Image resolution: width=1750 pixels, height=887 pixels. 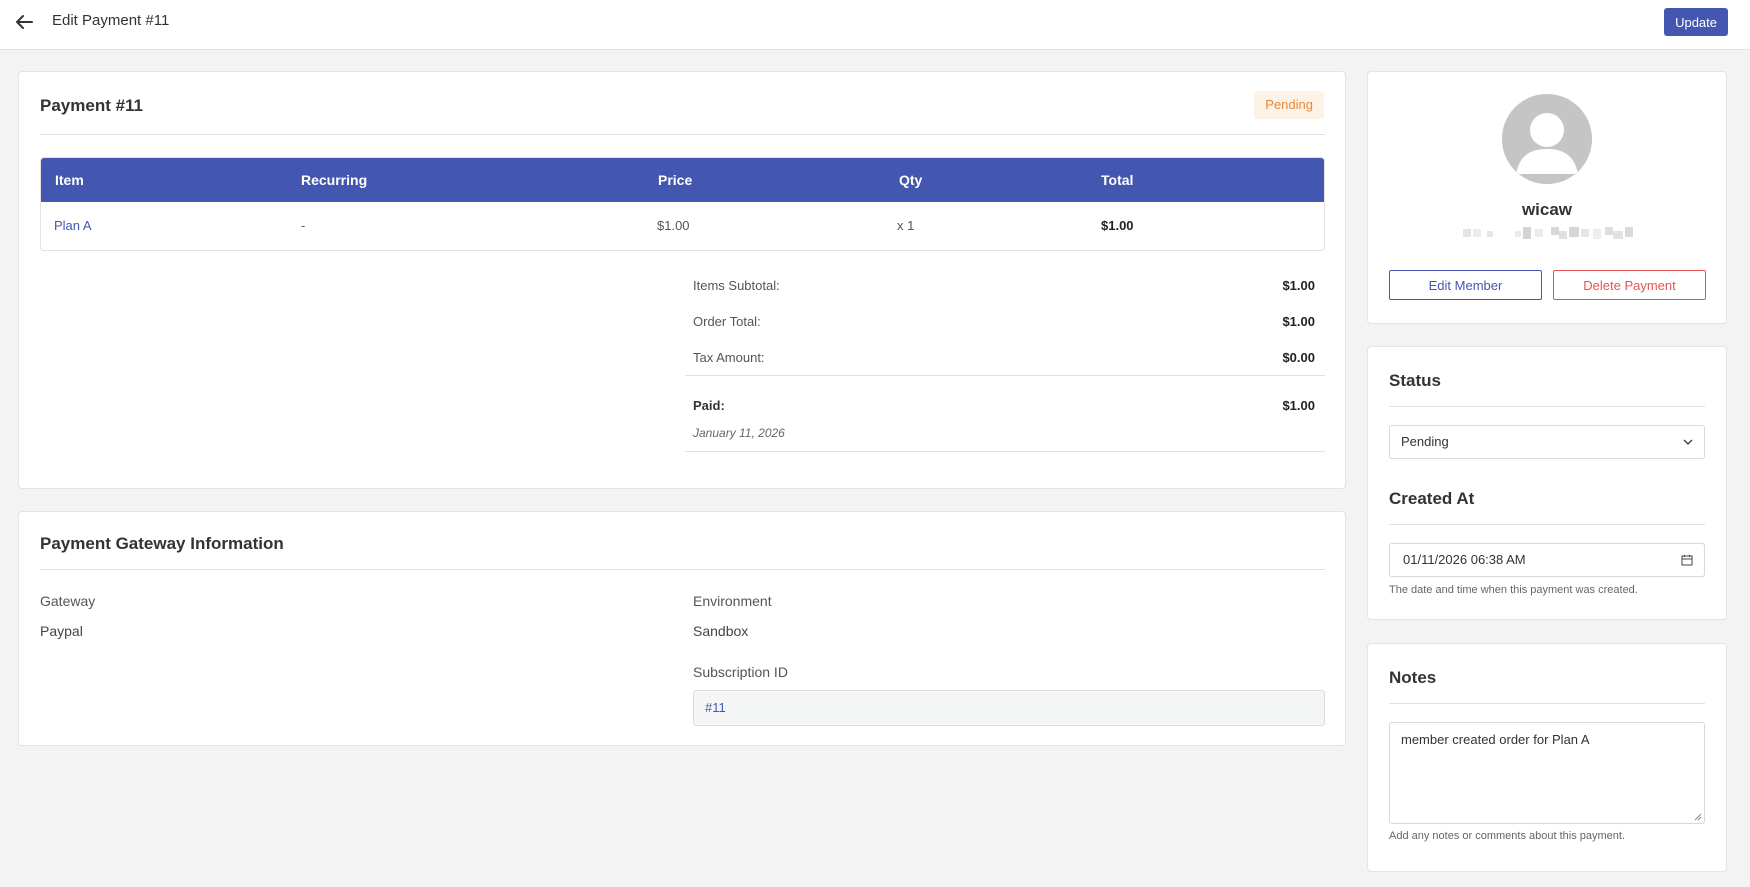 I want to click on environment-label: Environment, so click(x=732, y=601).